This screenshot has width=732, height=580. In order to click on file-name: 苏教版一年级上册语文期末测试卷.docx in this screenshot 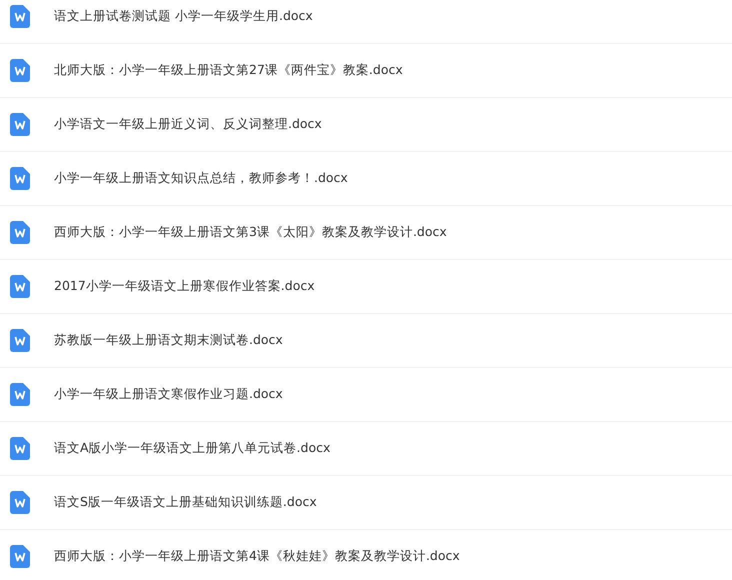, I will do `click(168, 340)`.